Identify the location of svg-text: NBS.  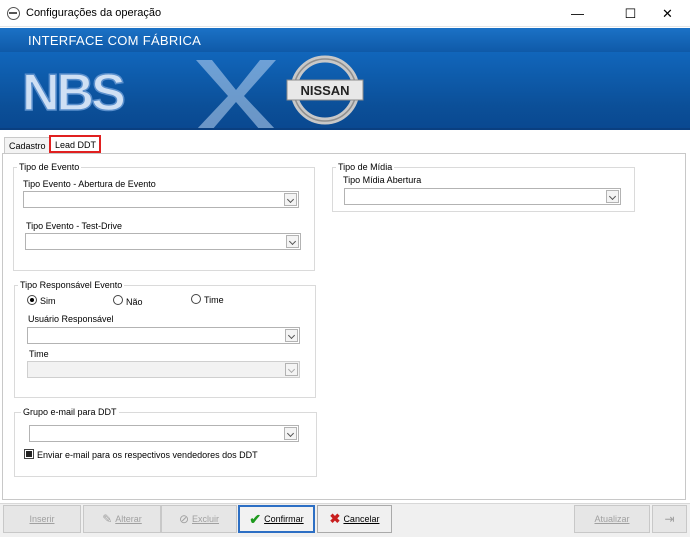
(73, 93).